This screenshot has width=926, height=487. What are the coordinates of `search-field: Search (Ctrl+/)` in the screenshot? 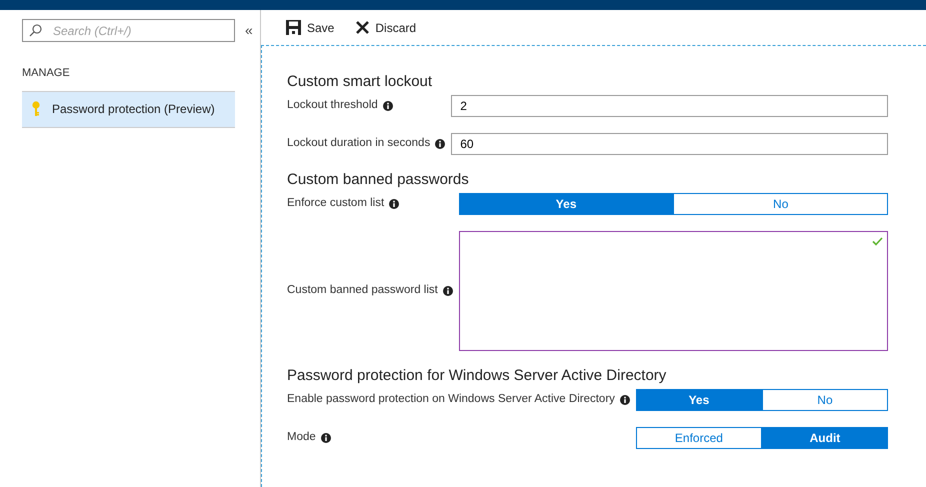 It's located at (128, 30).